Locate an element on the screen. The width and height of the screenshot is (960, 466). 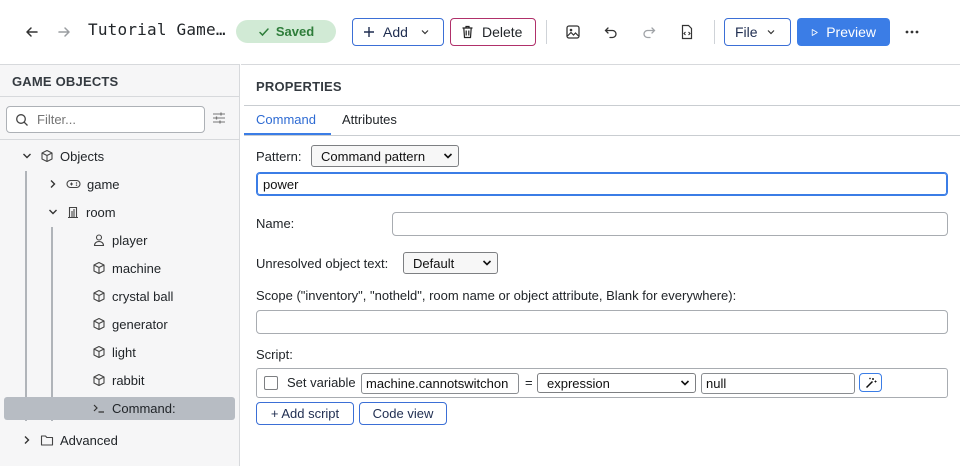
tree-item-generator: generator is located at coordinates (130, 324).